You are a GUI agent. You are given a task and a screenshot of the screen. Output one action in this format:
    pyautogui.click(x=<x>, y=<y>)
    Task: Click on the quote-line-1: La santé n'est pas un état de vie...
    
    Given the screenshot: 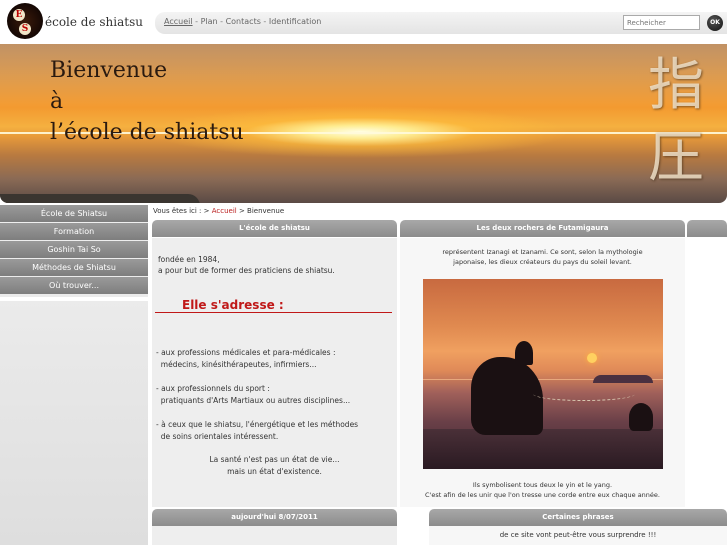 What is the action you would take?
    pyautogui.click(x=274, y=459)
    